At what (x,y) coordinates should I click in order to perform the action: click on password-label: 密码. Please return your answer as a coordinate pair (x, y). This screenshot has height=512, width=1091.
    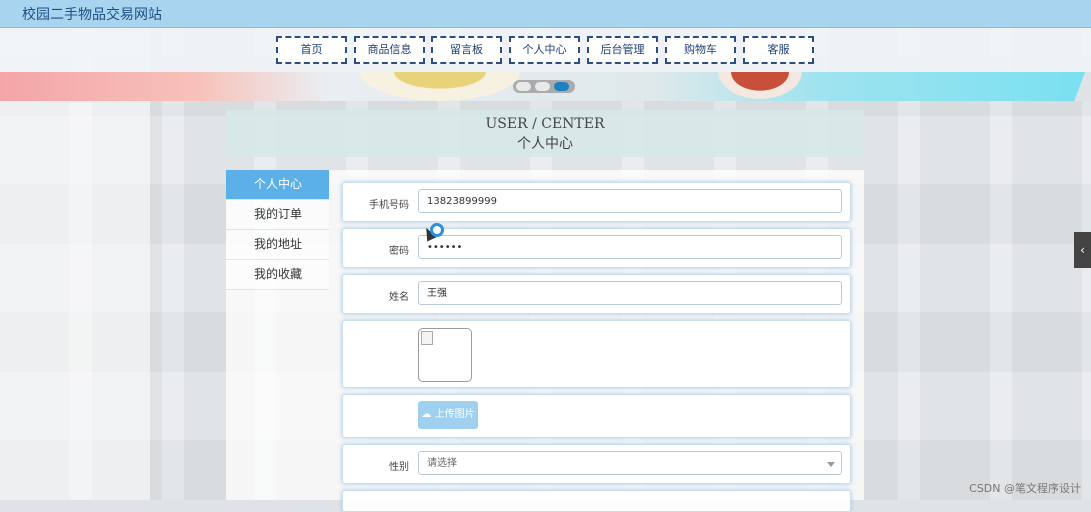
    Looking at the image, I should click on (399, 251).